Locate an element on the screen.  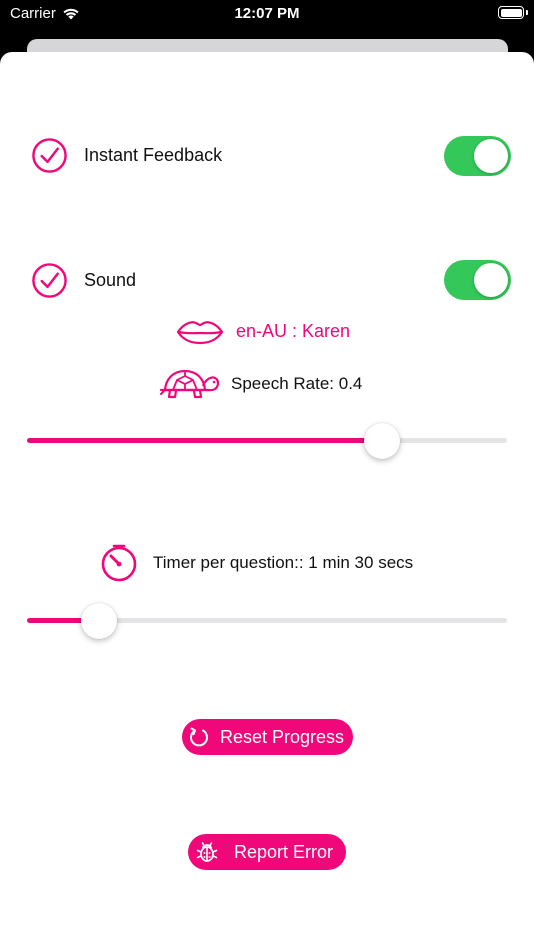
battery-cap is located at coordinates (527, 12).